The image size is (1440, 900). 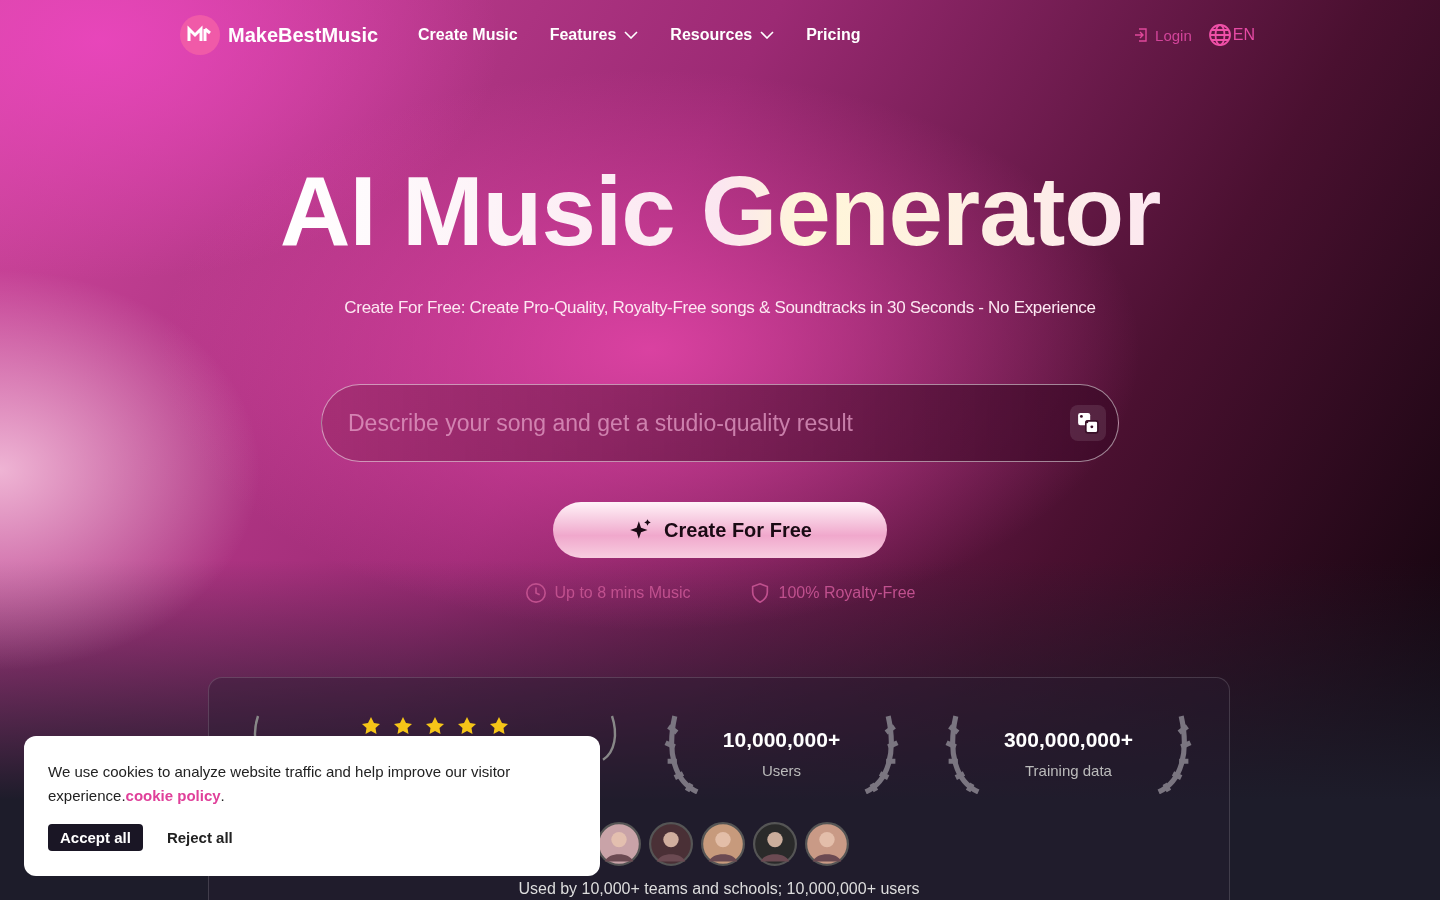 I want to click on nav-link: Resources, so click(x=722, y=35).